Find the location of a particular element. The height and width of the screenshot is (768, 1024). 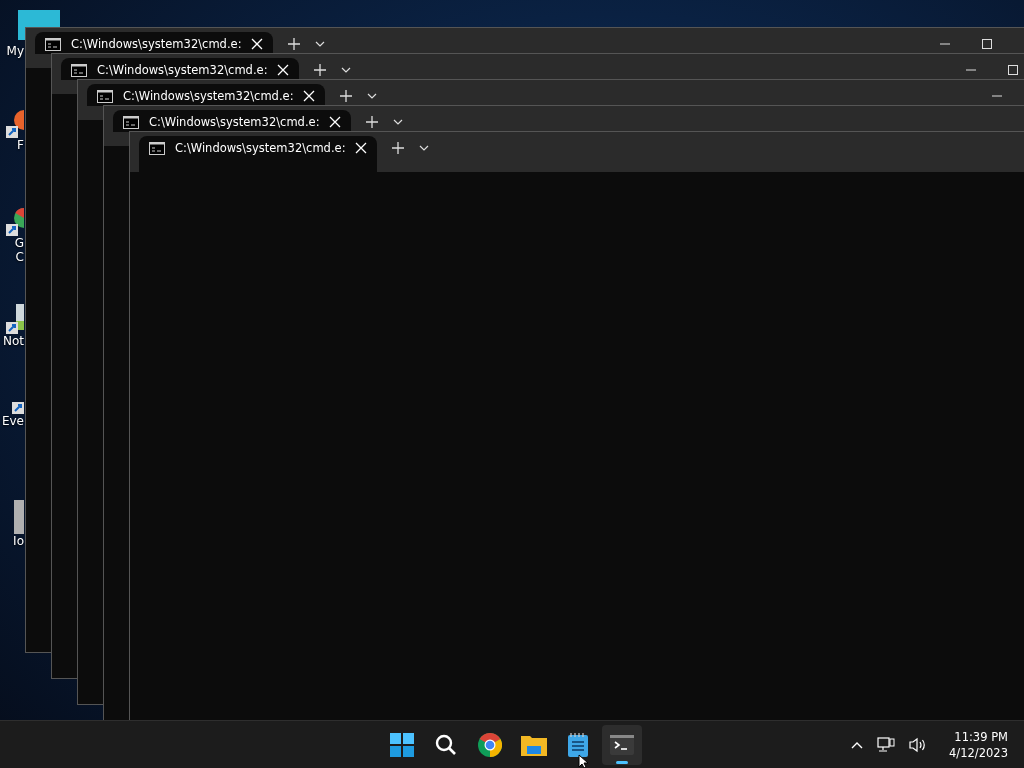

desktop-icon-label: F is located at coordinates (20, 145).